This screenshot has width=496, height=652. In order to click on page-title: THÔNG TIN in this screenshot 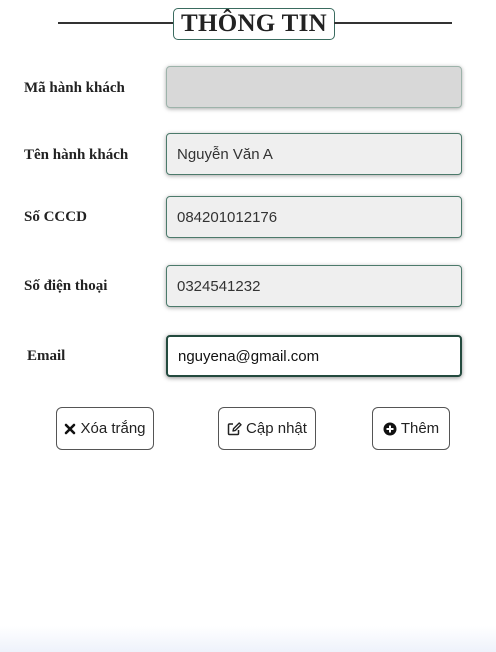, I will do `click(254, 24)`.